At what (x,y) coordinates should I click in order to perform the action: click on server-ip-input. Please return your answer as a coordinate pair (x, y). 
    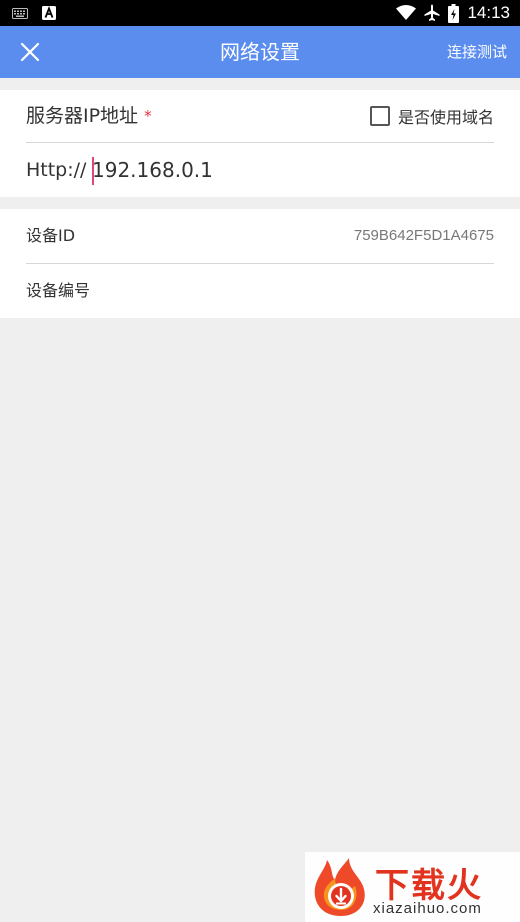
    Looking at the image, I should click on (292, 170).